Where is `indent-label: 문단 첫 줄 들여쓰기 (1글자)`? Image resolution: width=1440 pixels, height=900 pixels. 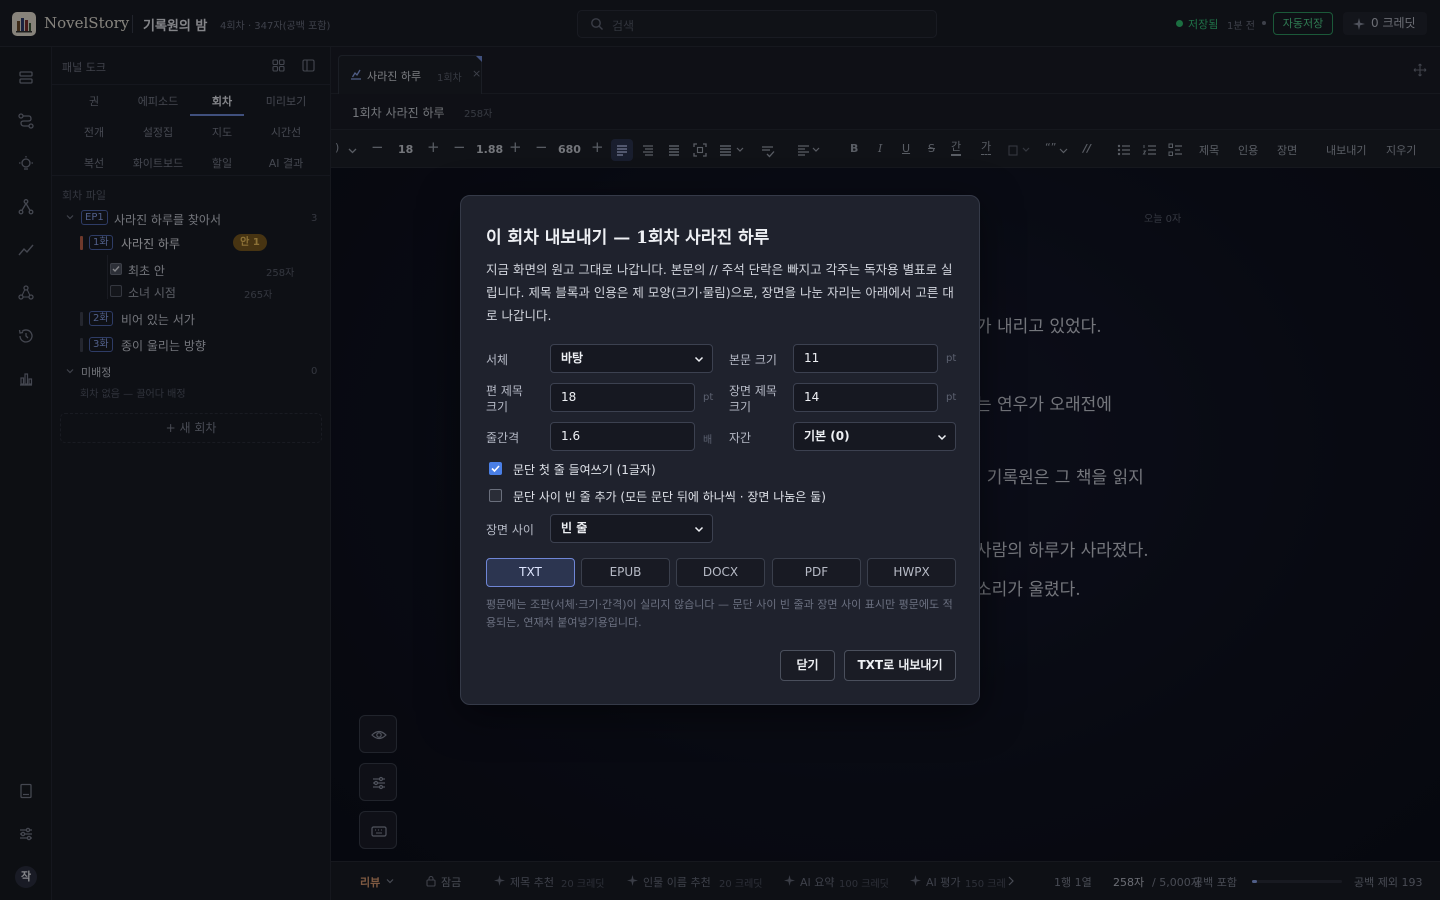
indent-label: 문단 첫 줄 들여쓰기 (1글자) is located at coordinates (584, 469).